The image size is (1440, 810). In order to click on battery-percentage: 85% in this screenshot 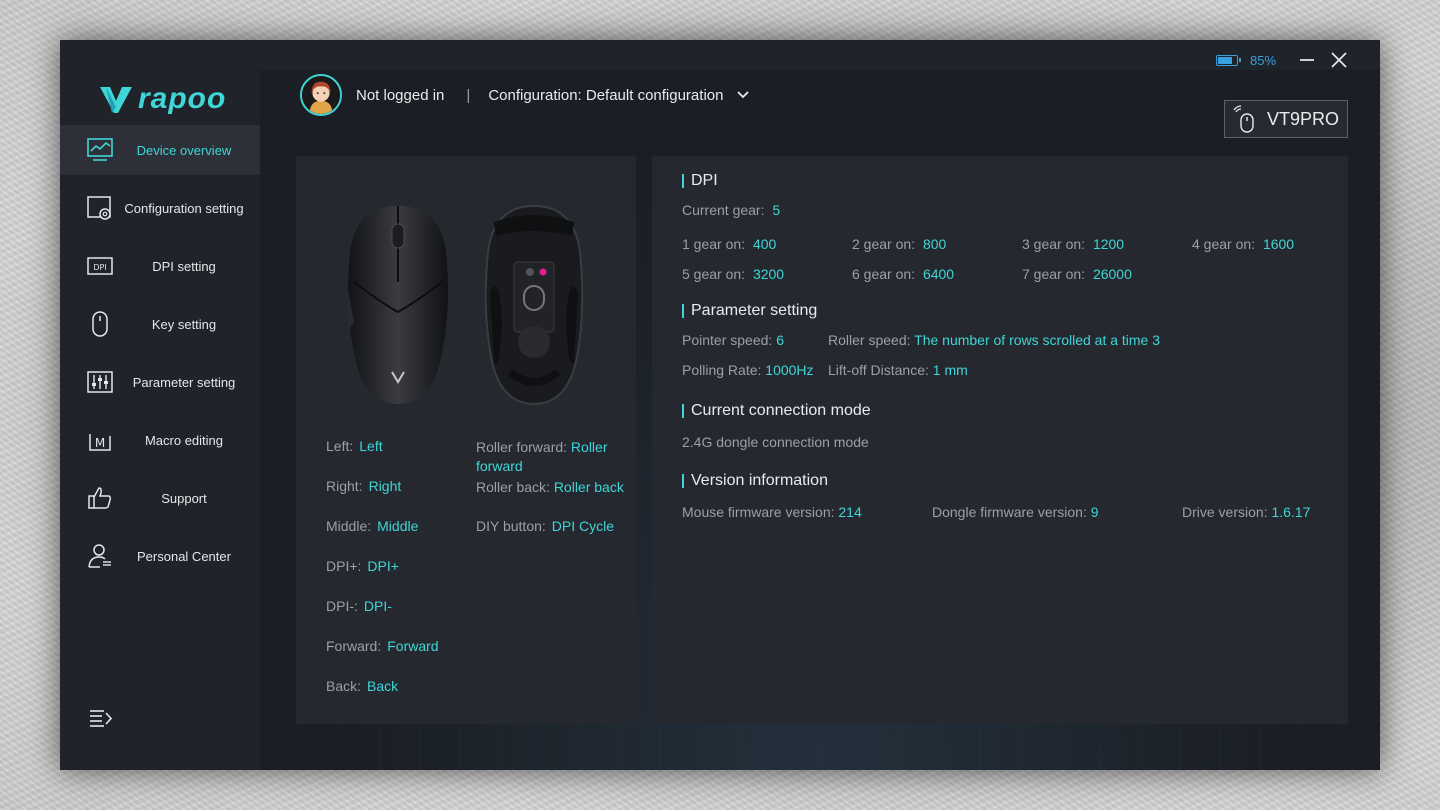, I will do `click(1263, 60)`.